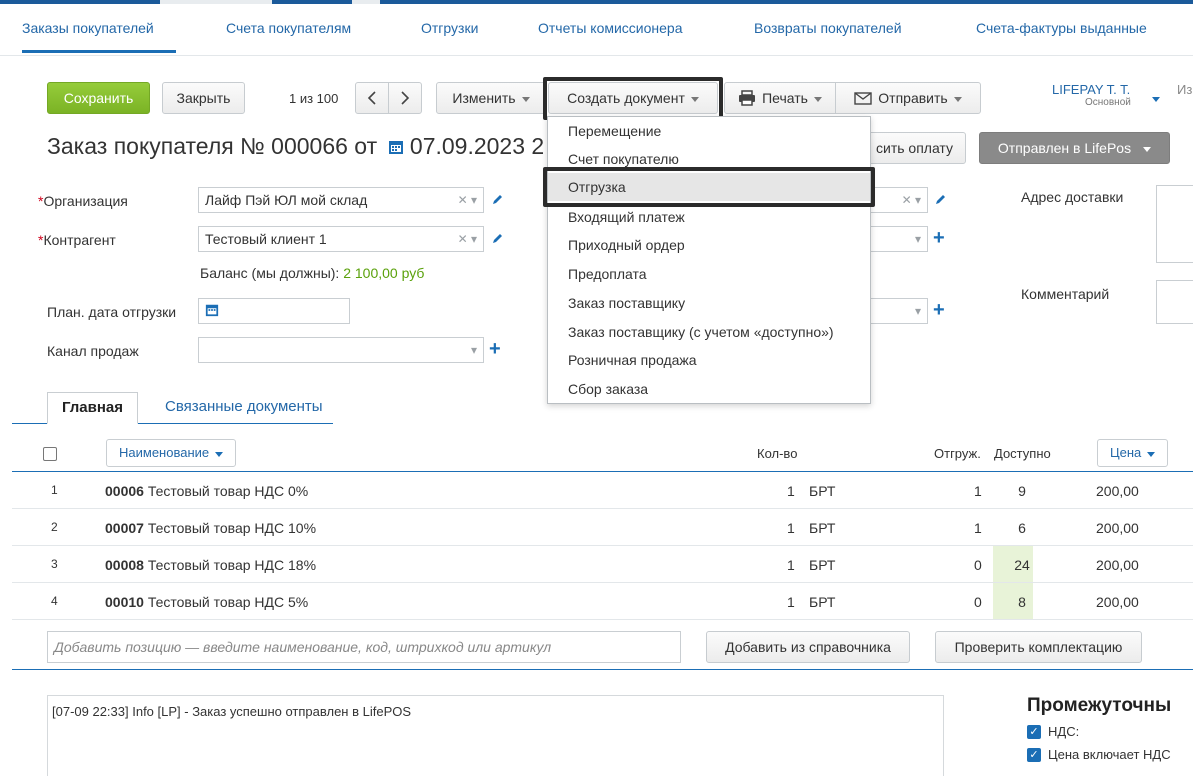 This screenshot has width=1193, height=776. What do you see at coordinates (914, 148) in the screenshot?
I see `pay-button: сить оплату` at bounding box center [914, 148].